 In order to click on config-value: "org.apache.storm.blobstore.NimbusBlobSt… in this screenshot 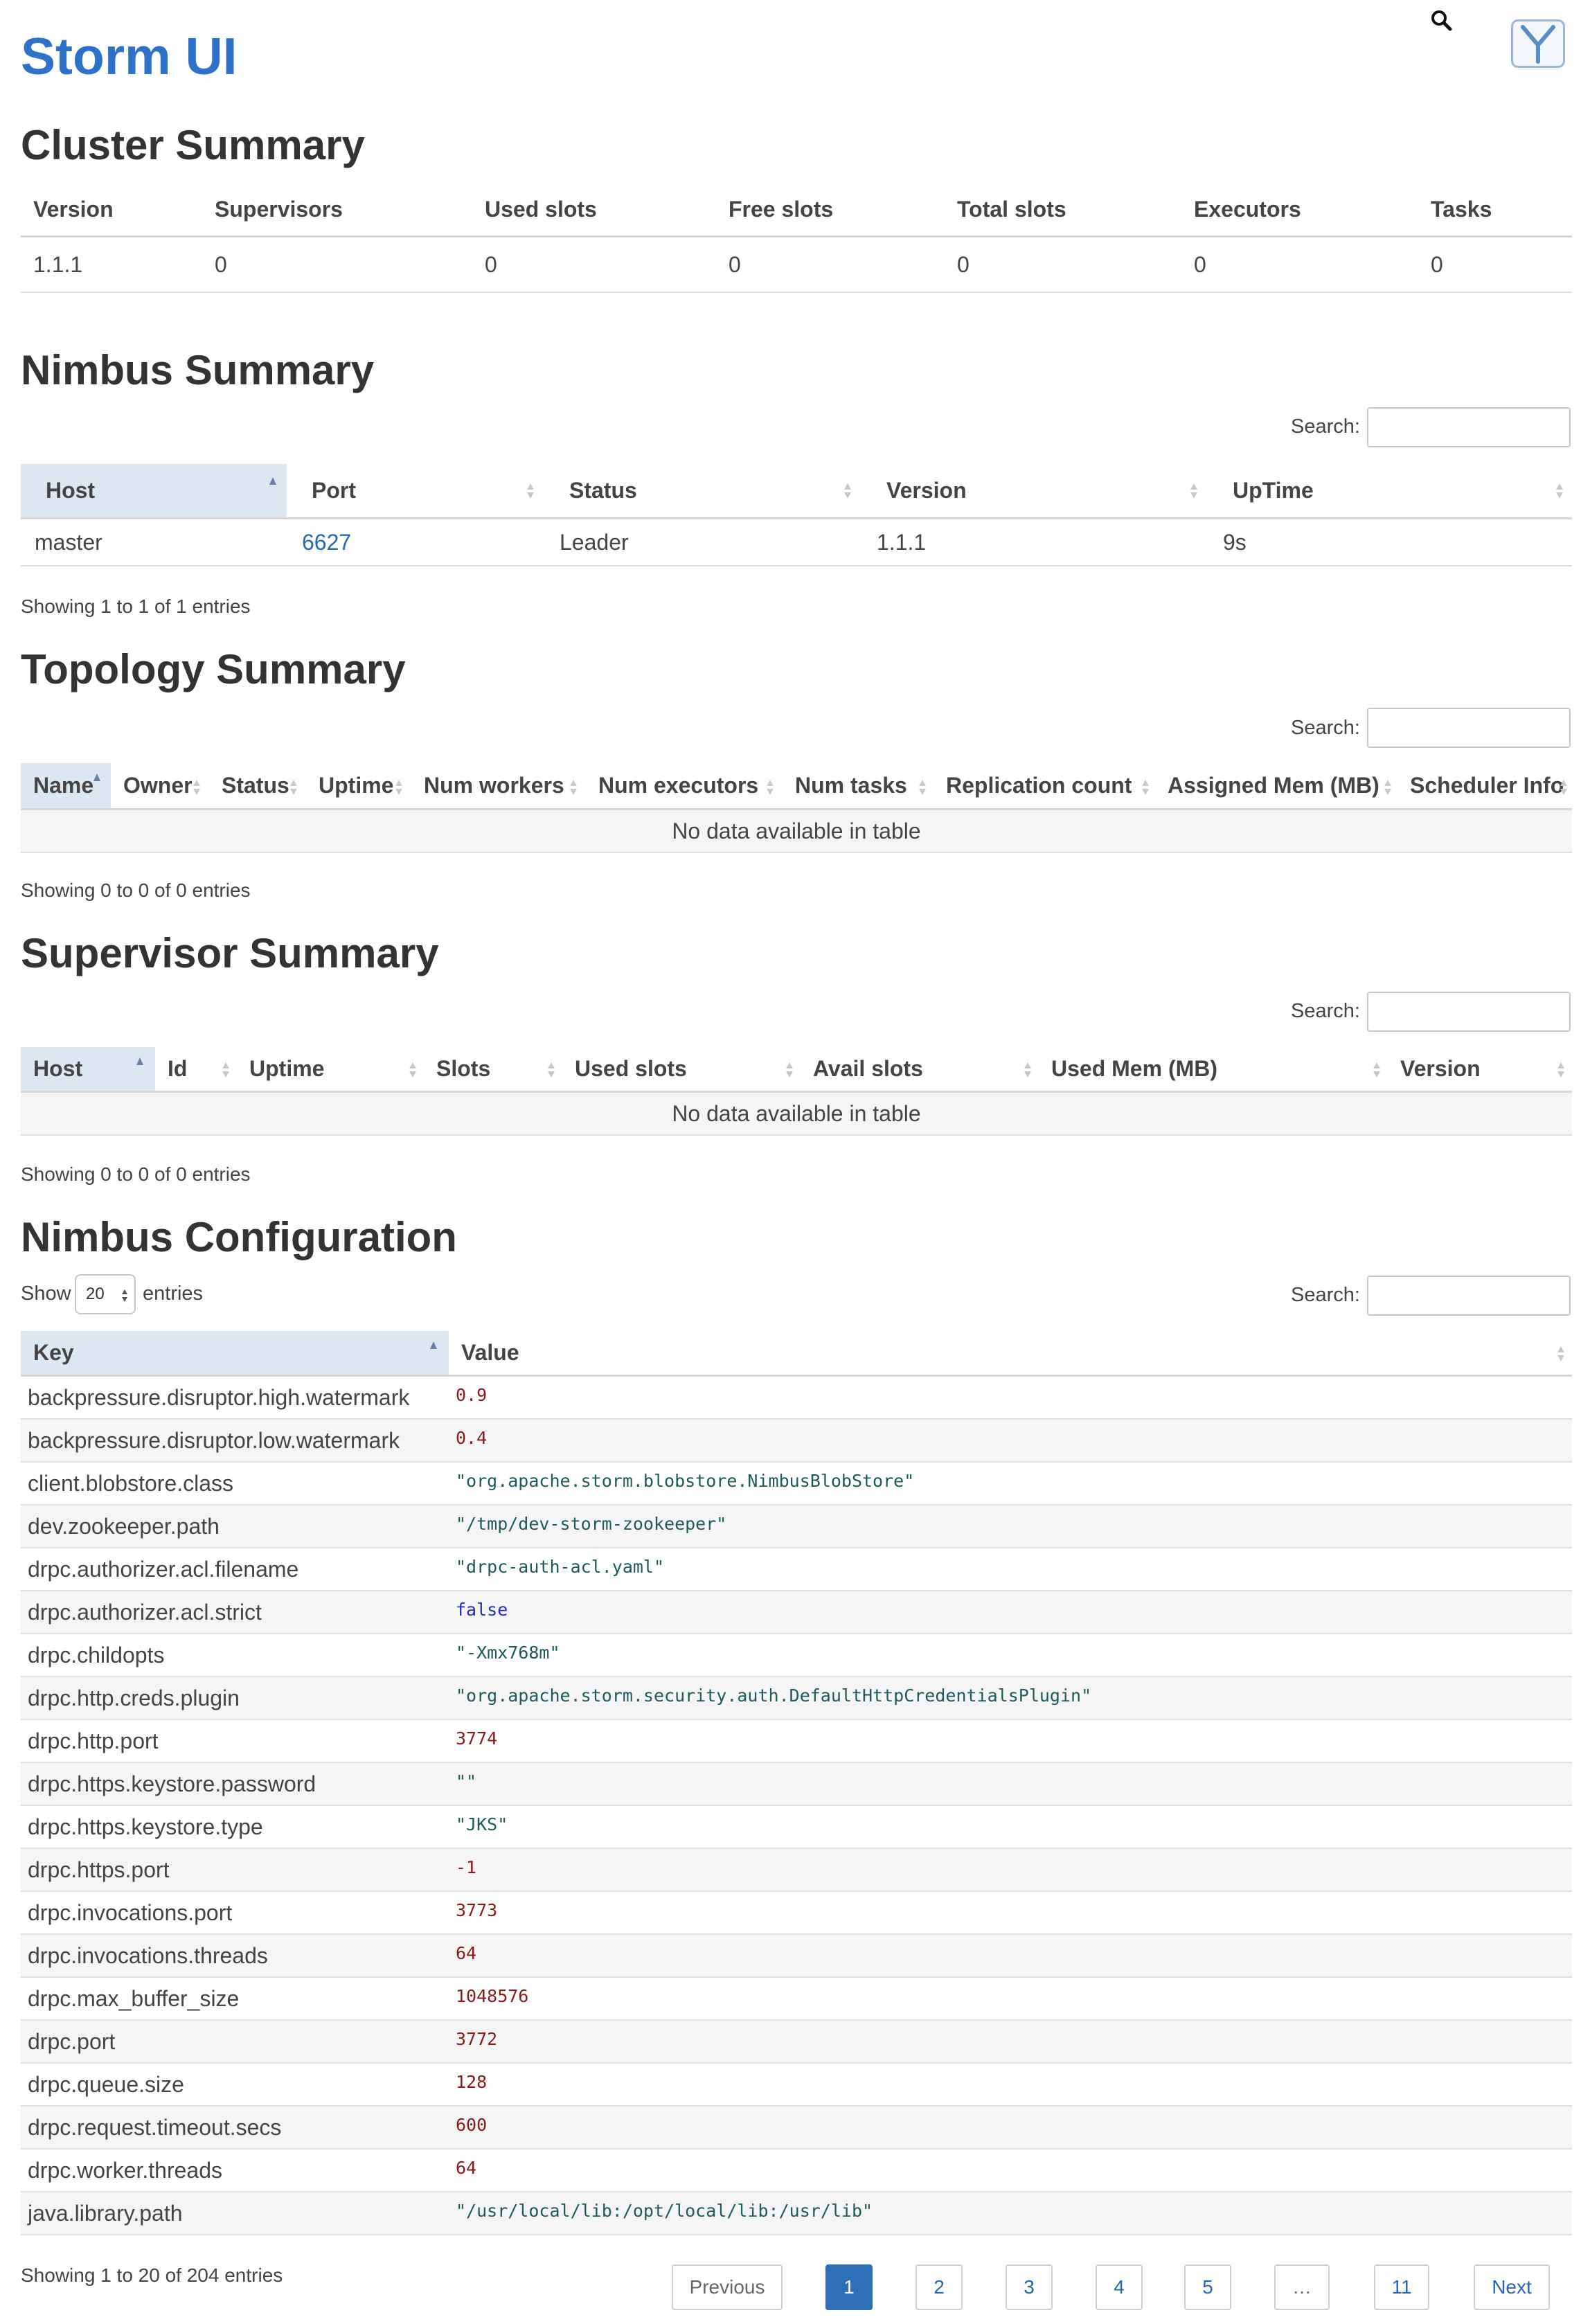, I will do `click(685, 1481)`.